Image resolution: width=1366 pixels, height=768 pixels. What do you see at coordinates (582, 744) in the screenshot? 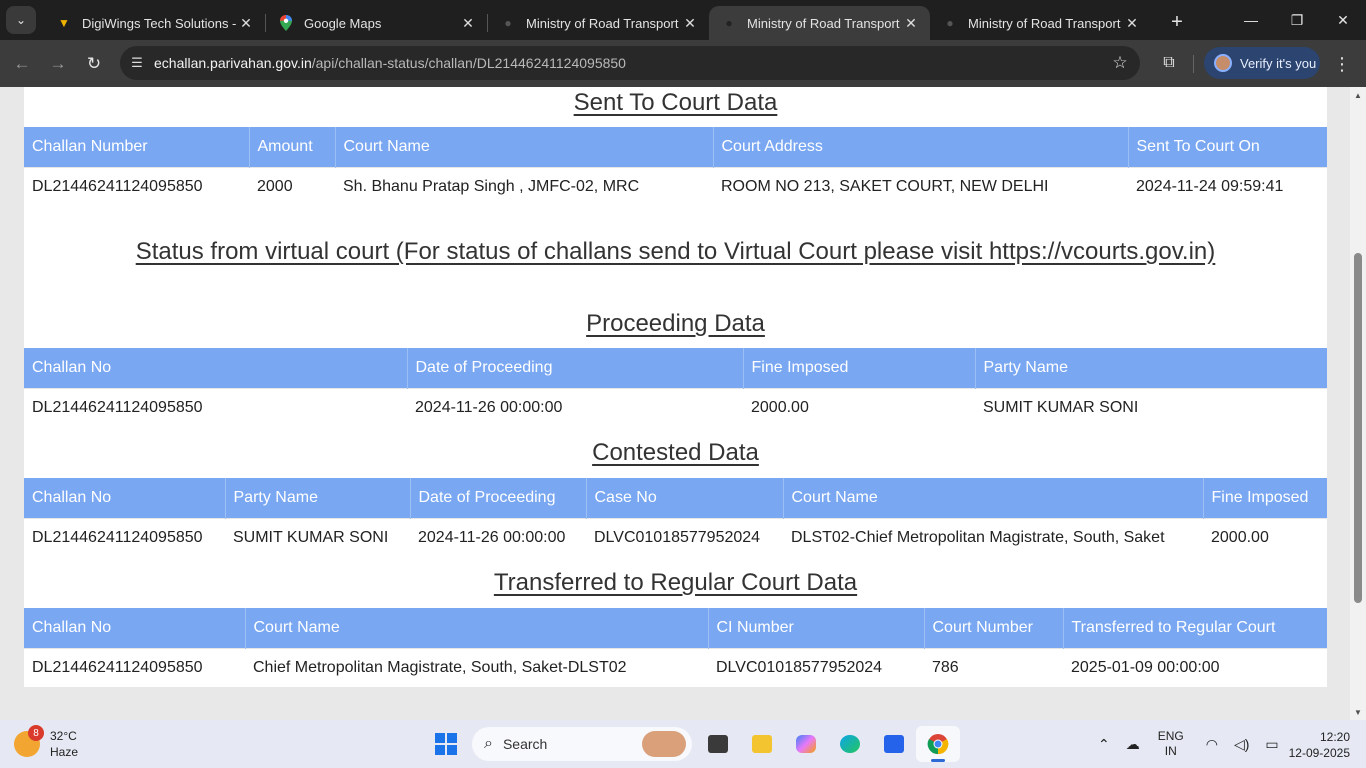
I see `taskbar-search: ⌕ Search` at bounding box center [582, 744].